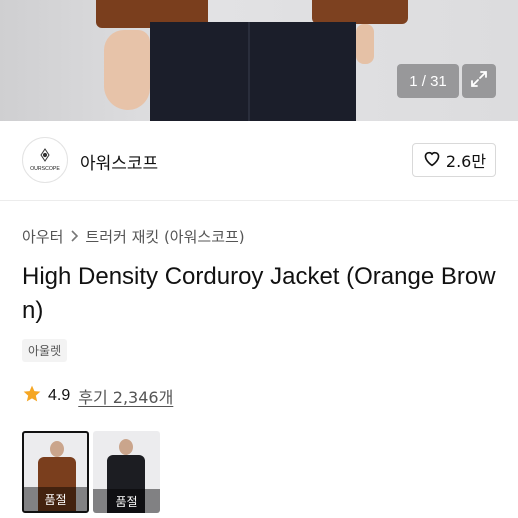  What do you see at coordinates (164, 236) in the screenshot?
I see `breadcrumb-item-trucker-jacket: 트러커 재킷 (아워스코프)` at bounding box center [164, 236].